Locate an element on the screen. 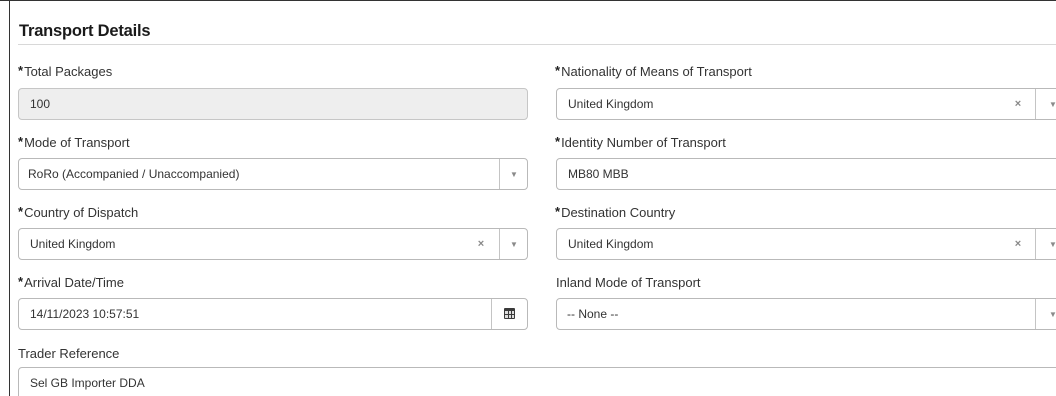 This screenshot has width=1056, height=396. title-divider is located at coordinates (537, 44).